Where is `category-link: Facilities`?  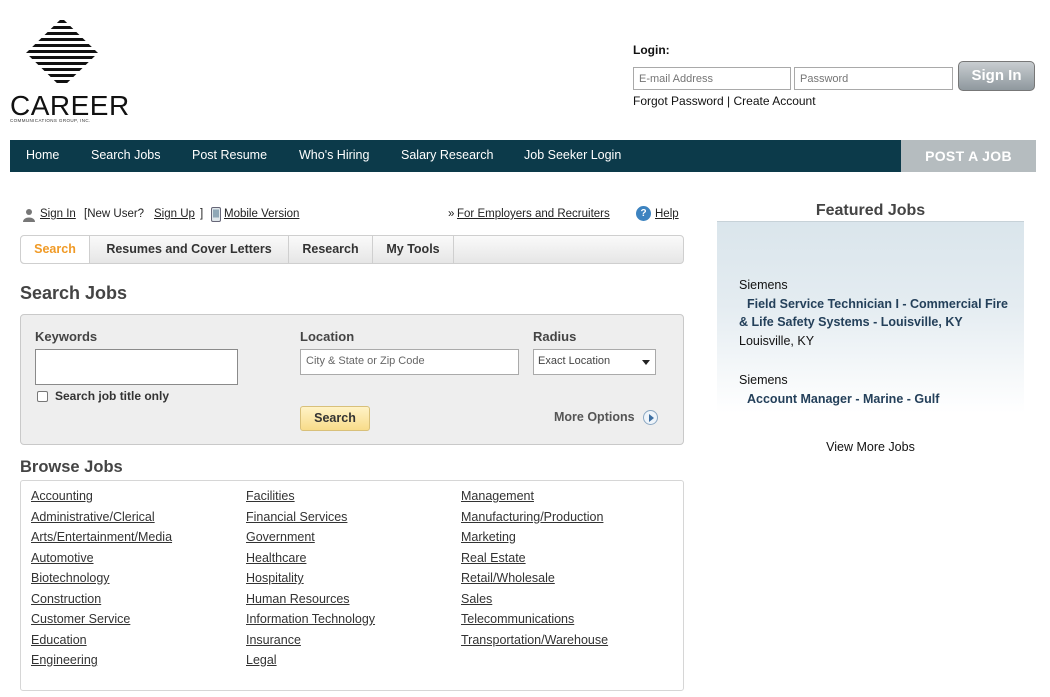 category-link: Facilities is located at coordinates (310, 499).